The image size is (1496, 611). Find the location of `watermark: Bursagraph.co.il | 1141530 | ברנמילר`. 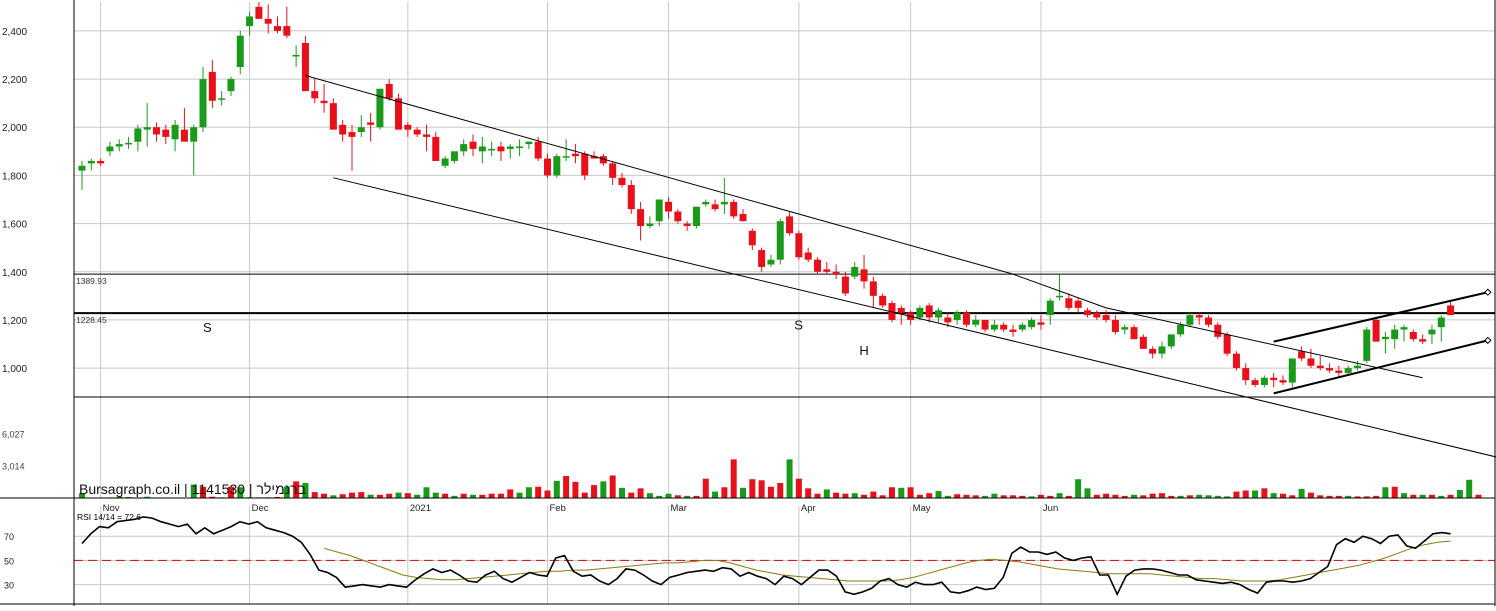

watermark: Bursagraph.co.il | 1141530 | ברנמילר is located at coordinates (192, 489).